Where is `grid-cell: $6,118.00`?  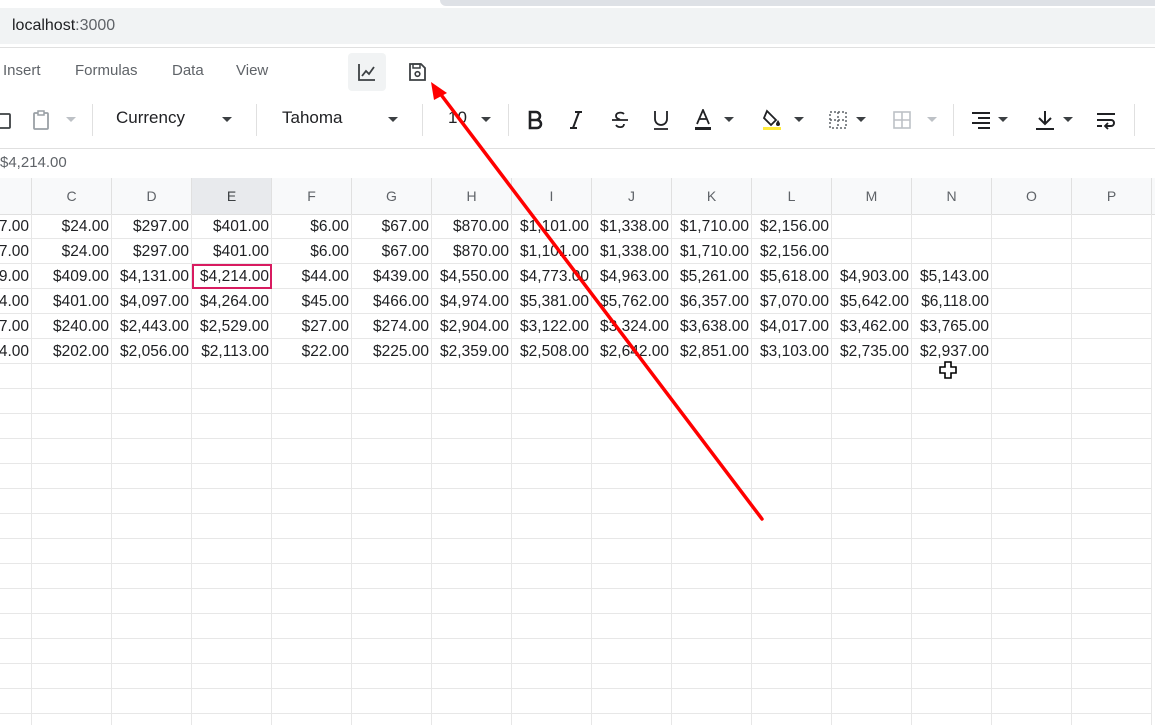 grid-cell: $6,118.00 is located at coordinates (952, 301).